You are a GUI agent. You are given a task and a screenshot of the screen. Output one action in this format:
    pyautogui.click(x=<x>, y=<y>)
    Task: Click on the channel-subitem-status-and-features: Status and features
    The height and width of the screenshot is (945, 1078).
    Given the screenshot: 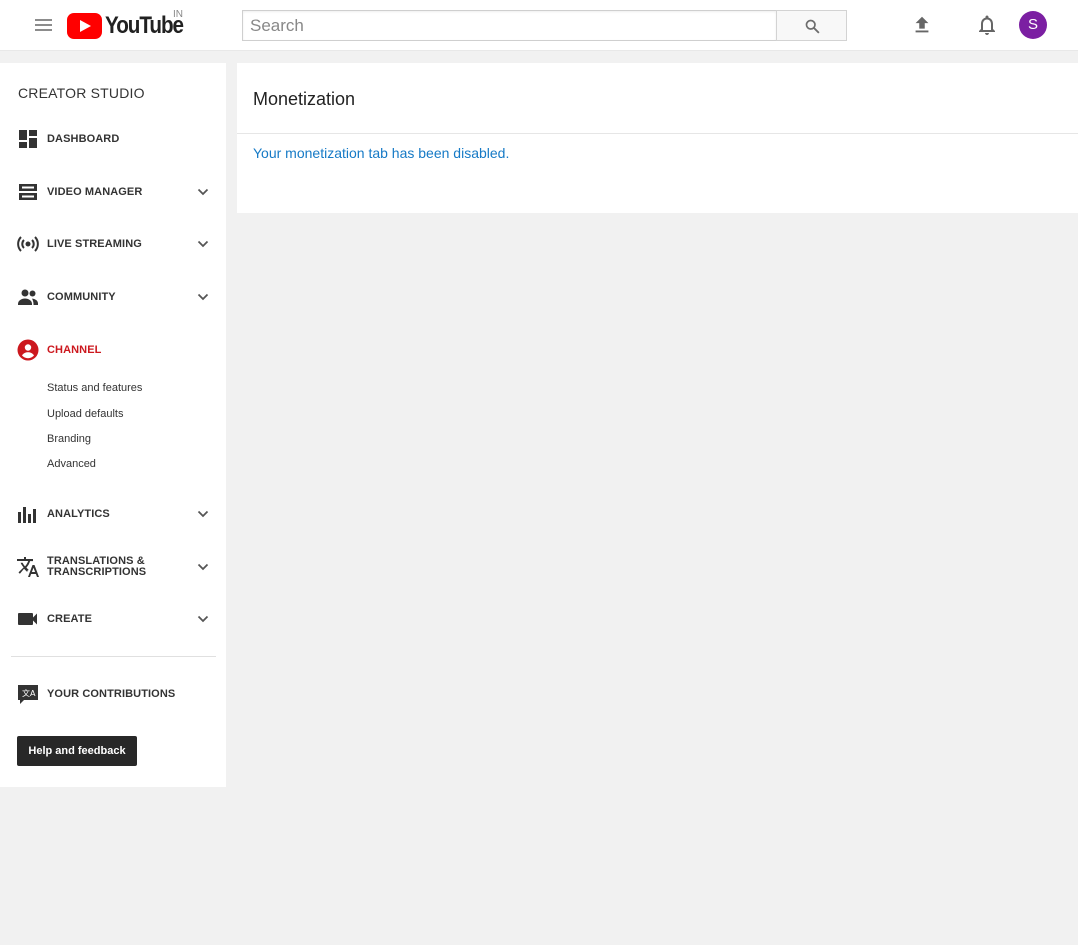 What is the action you would take?
    pyautogui.click(x=94, y=388)
    